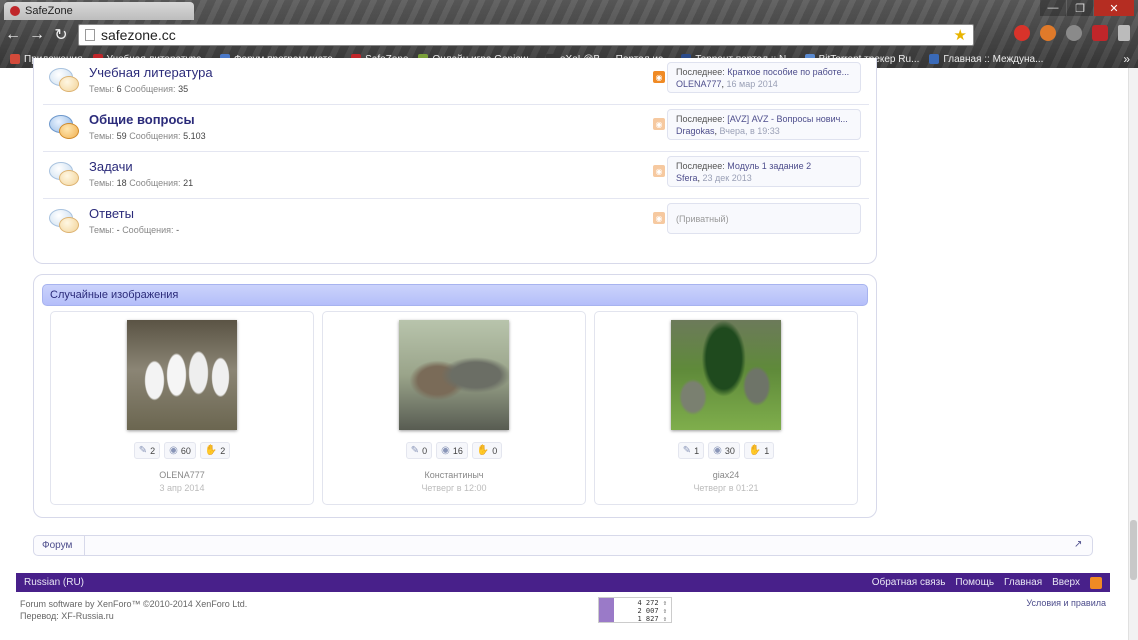 The image size is (1138, 640). I want to click on comments-count: ✎ 2, so click(147, 450).